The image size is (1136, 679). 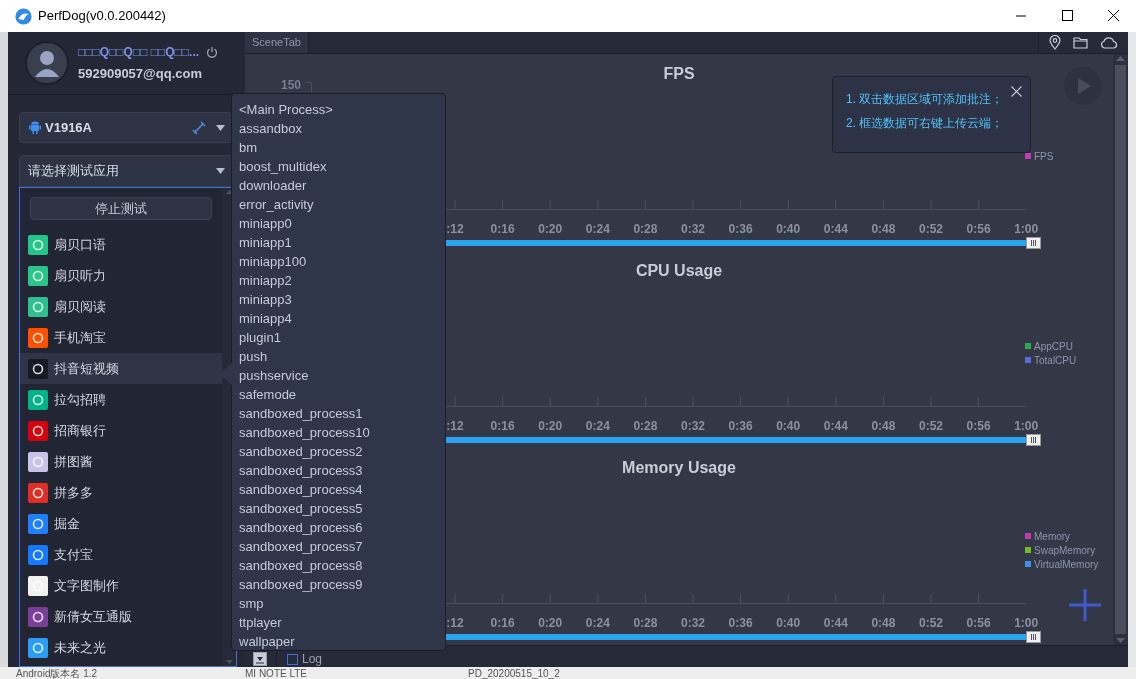 I want to click on background-text: Android版本名 1.2, so click(x=57, y=673).